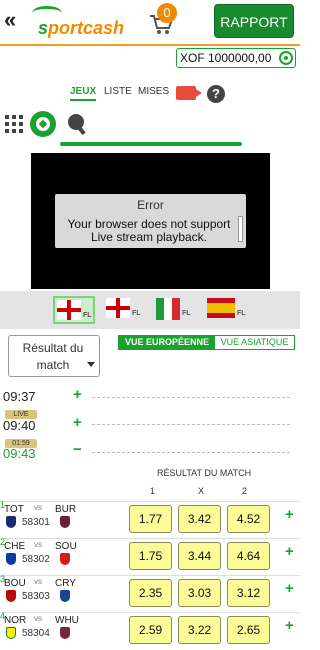 This screenshot has width=320, height=650. I want to click on odd-draw-button: 3.22, so click(199, 630).